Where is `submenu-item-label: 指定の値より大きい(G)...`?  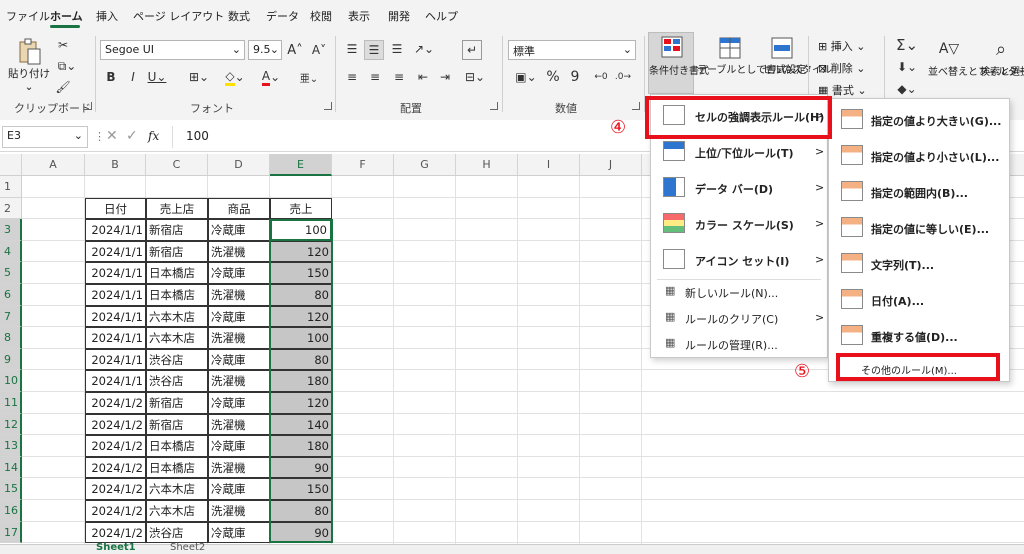
submenu-item-label: 指定の値より大きい(G)... is located at coordinates (936, 121).